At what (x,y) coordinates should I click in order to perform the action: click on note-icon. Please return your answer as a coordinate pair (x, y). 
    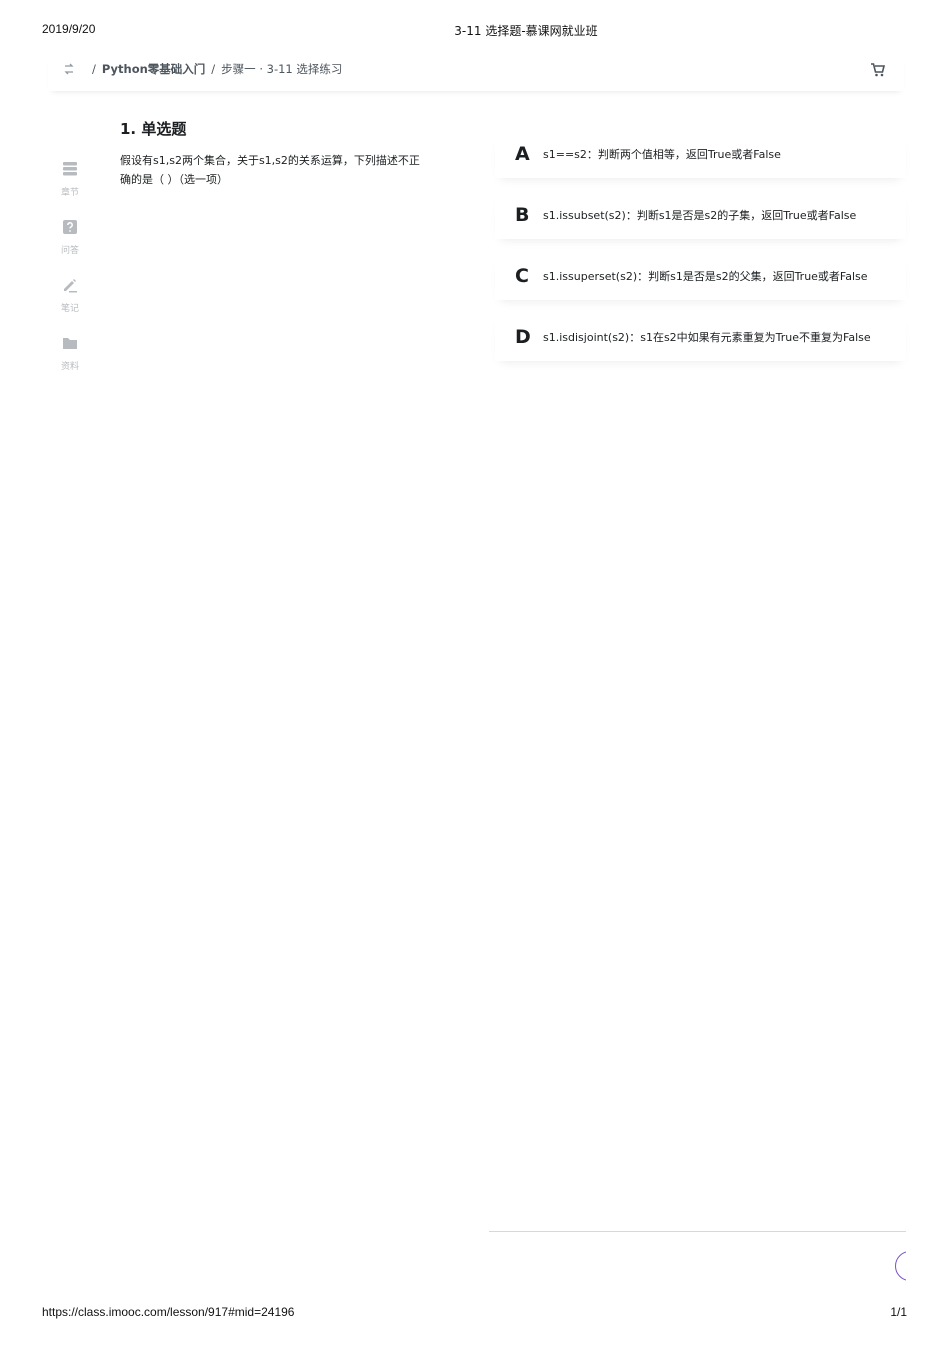
    Looking at the image, I should click on (70, 287).